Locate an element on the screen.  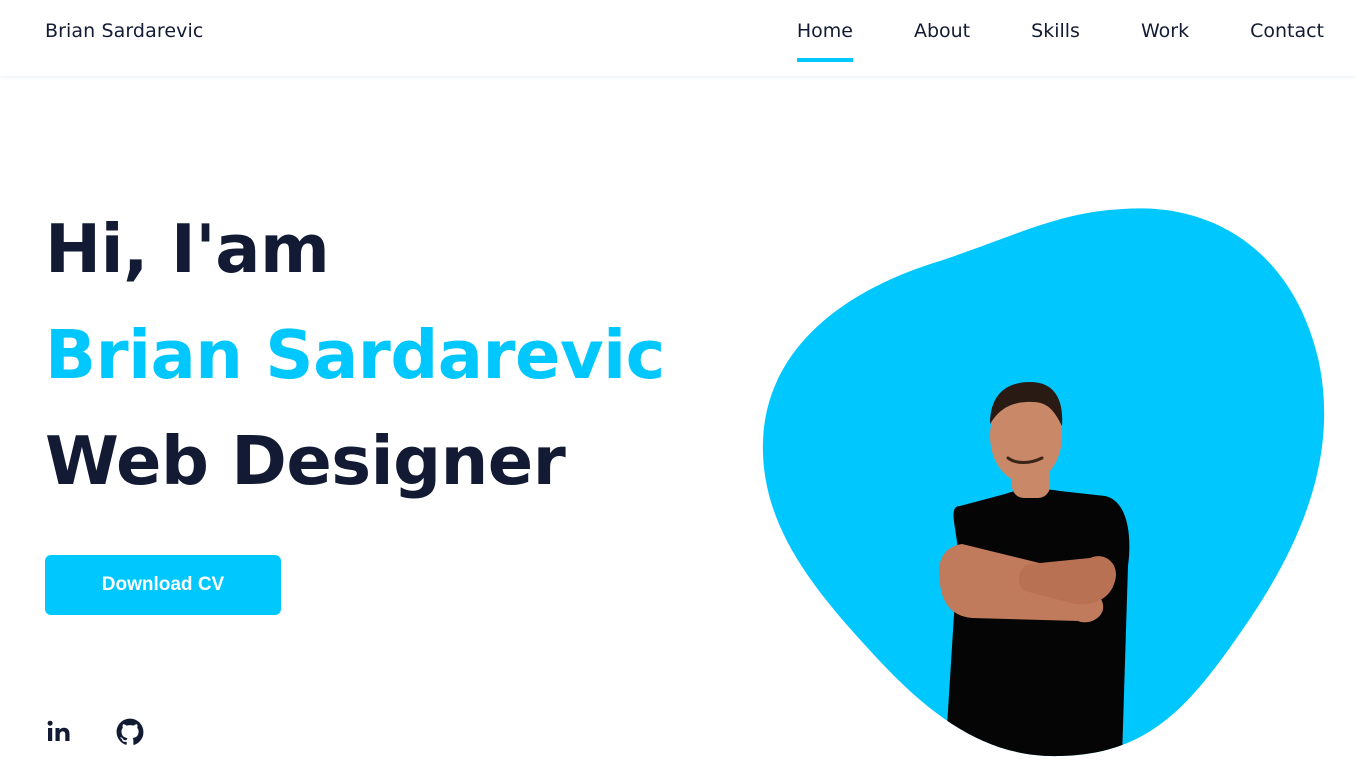
linkedin-icon is located at coordinates (58, 730).